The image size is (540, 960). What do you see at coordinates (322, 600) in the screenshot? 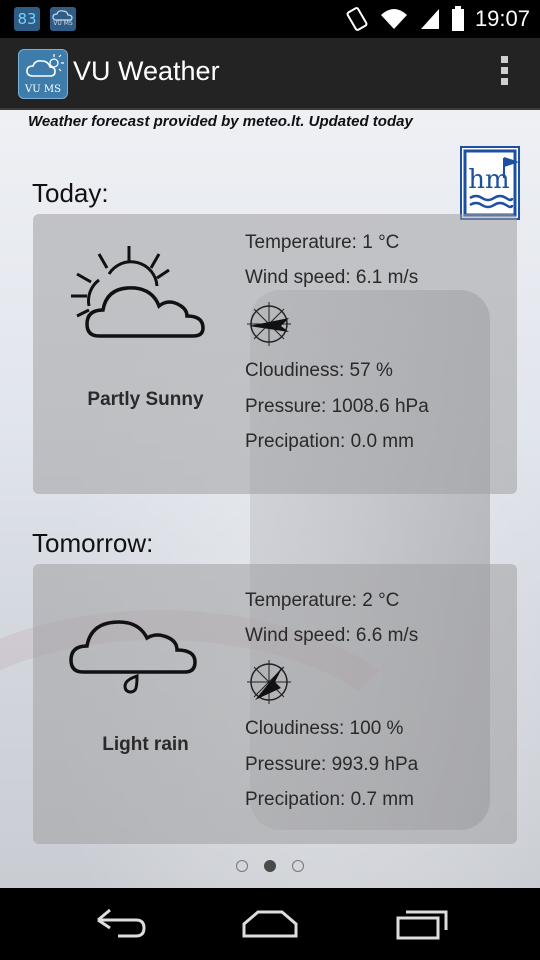
I see `tomorrow-temperature: Temperature: 2 °C` at bounding box center [322, 600].